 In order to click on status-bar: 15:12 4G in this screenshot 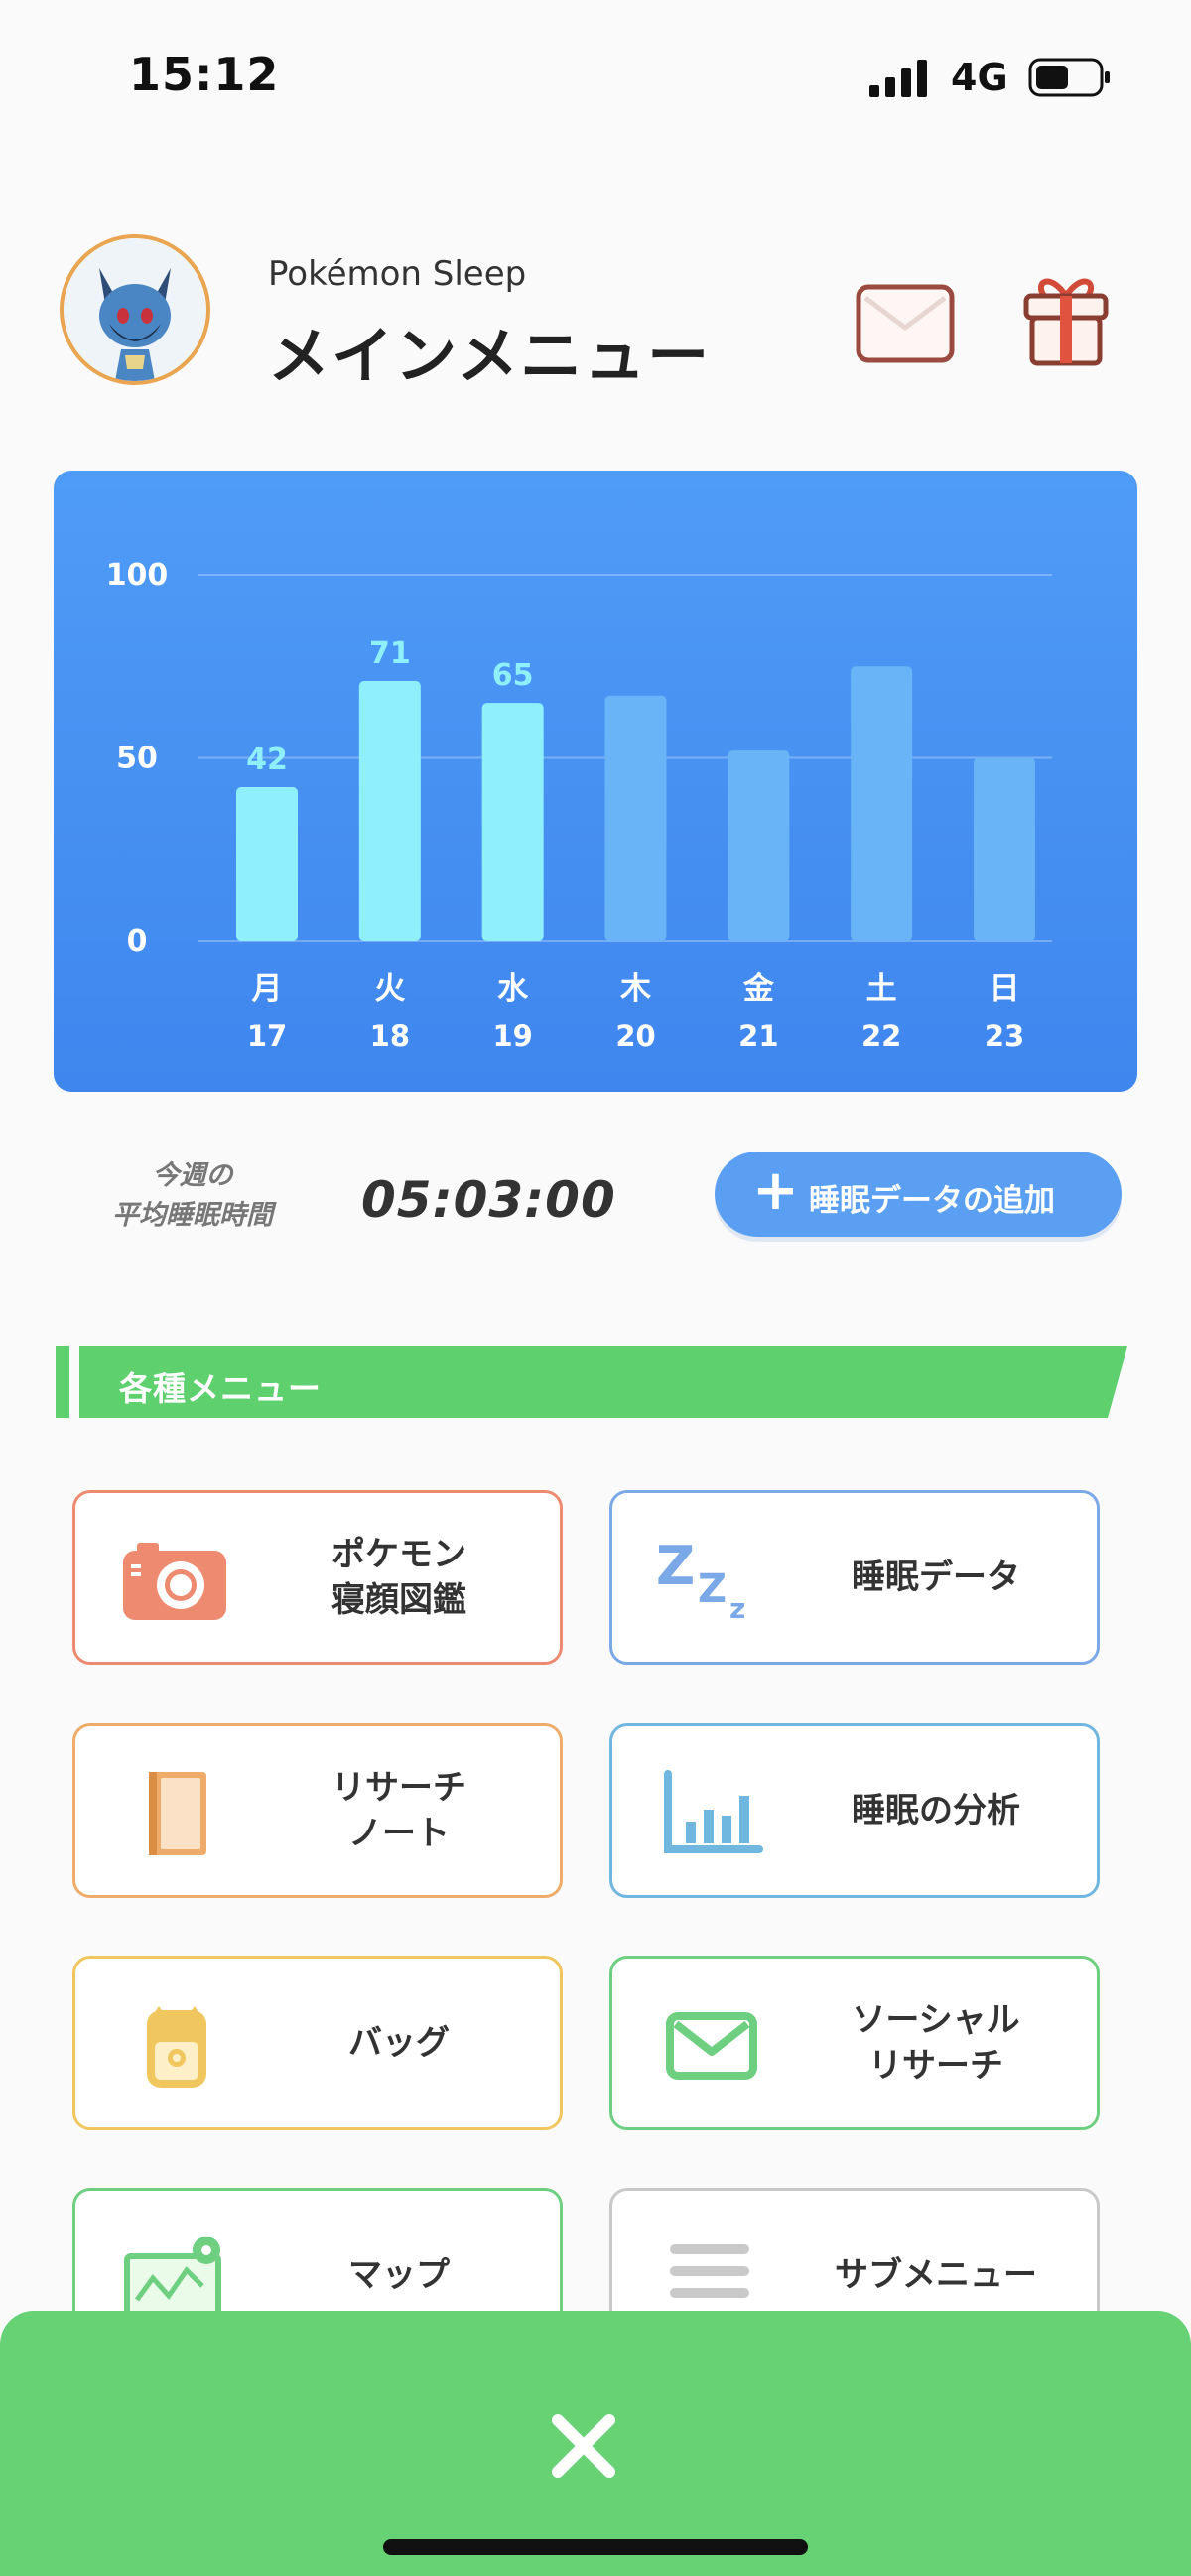, I will do `click(595, 74)`.